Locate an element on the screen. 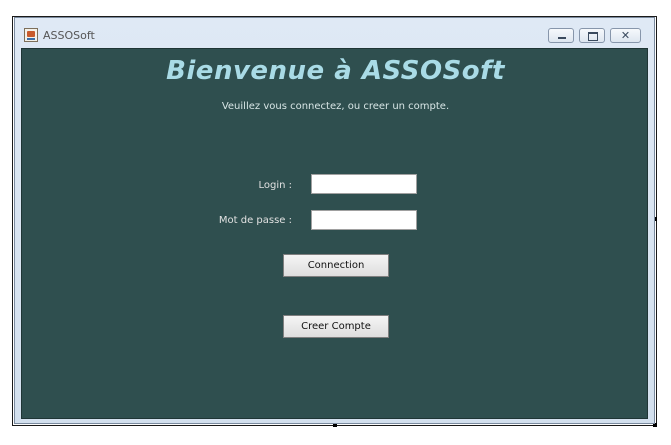 This screenshot has height=445, width=671. minimize-icon is located at coordinates (561, 35).